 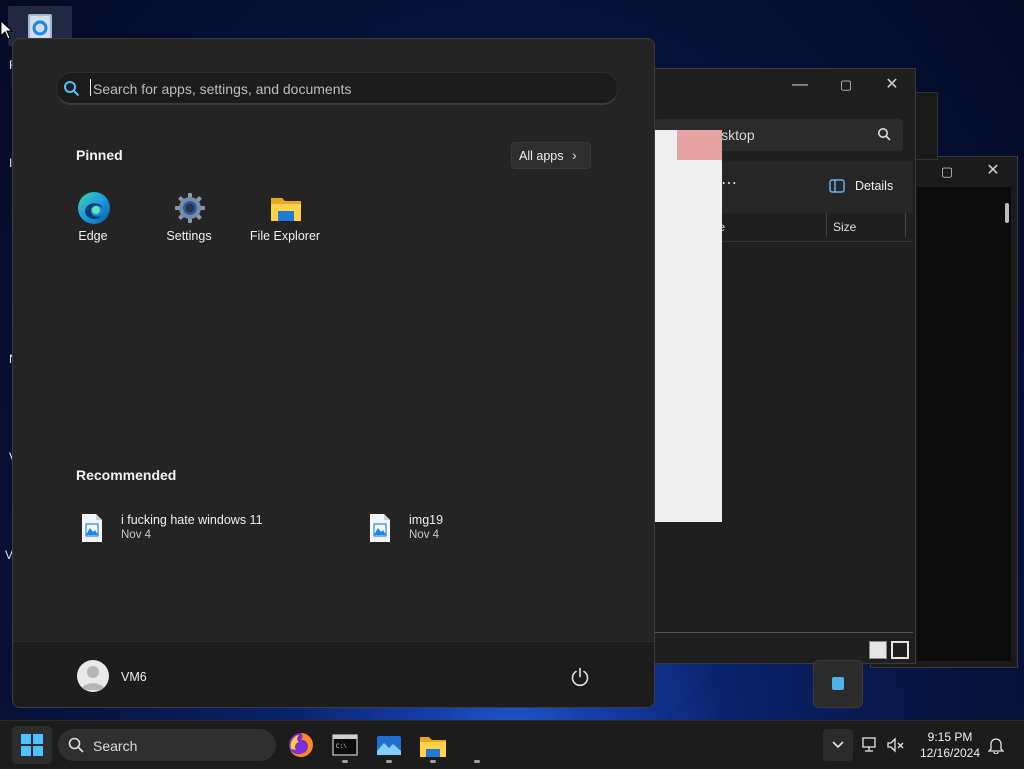 What do you see at coordinates (499, 530) in the screenshot?
I see `recommended-item: img19 Nov 4` at bounding box center [499, 530].